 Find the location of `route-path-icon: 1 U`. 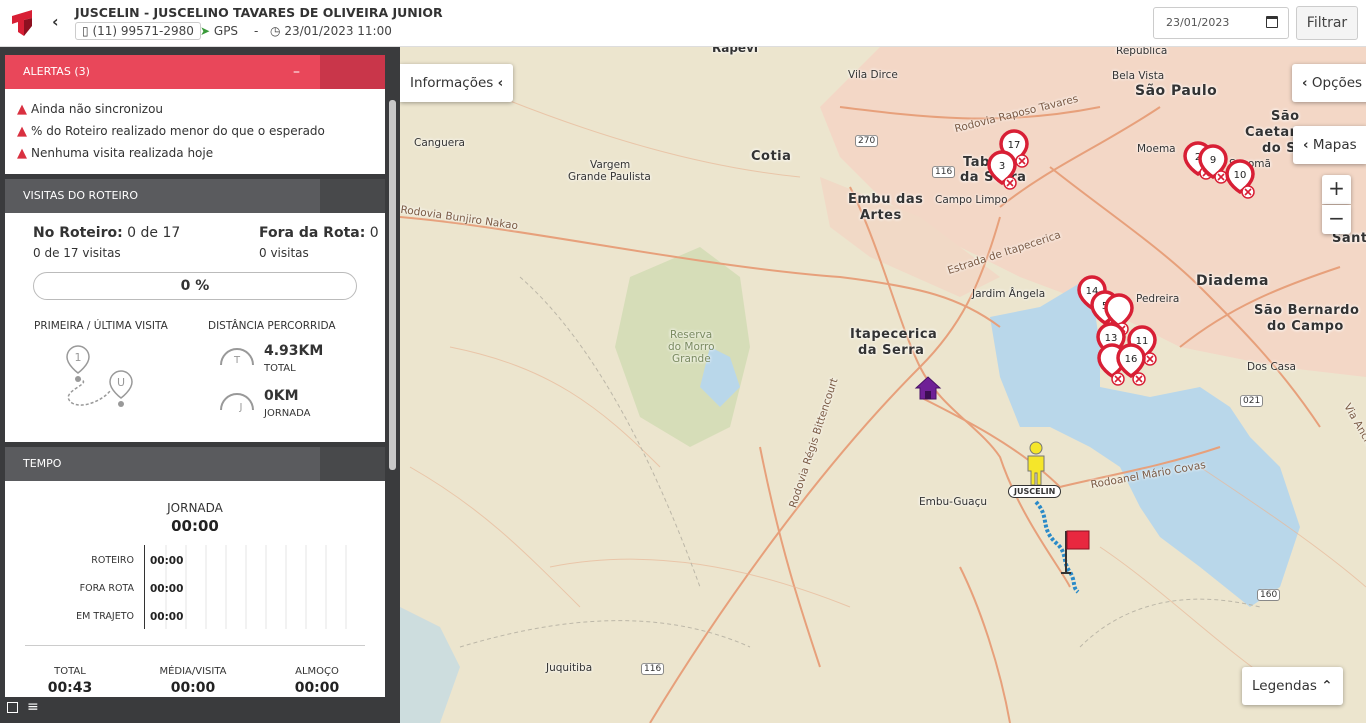

route-path-icon: 1 U is located at coordinates (99, 376).